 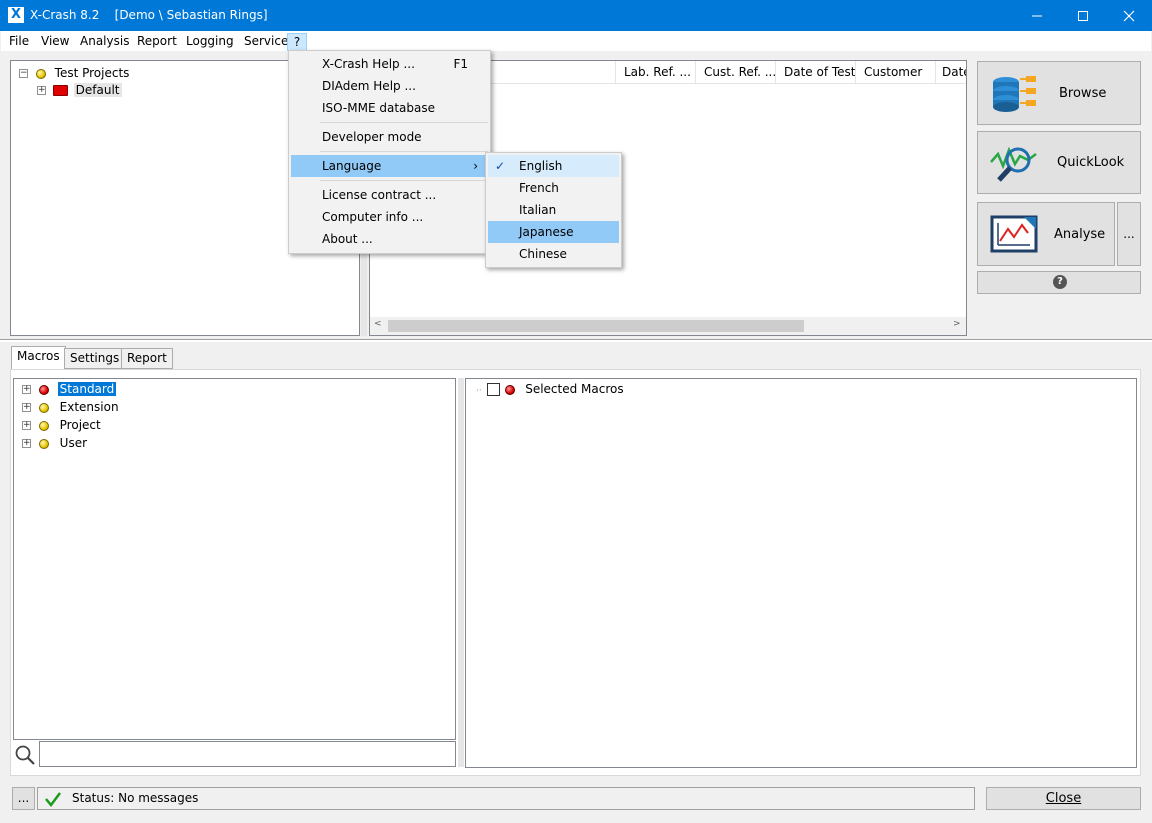 What do you see at coordinates (576, 15) in the screenshot?
I see `title-bar: X X-Crash 8.2 [Demo \ Sebastian Rings]` at bounding box center [576, 15].